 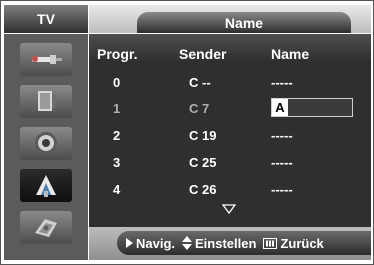 I want to click on hint-navig: Navig., so click(x=150, y=243).